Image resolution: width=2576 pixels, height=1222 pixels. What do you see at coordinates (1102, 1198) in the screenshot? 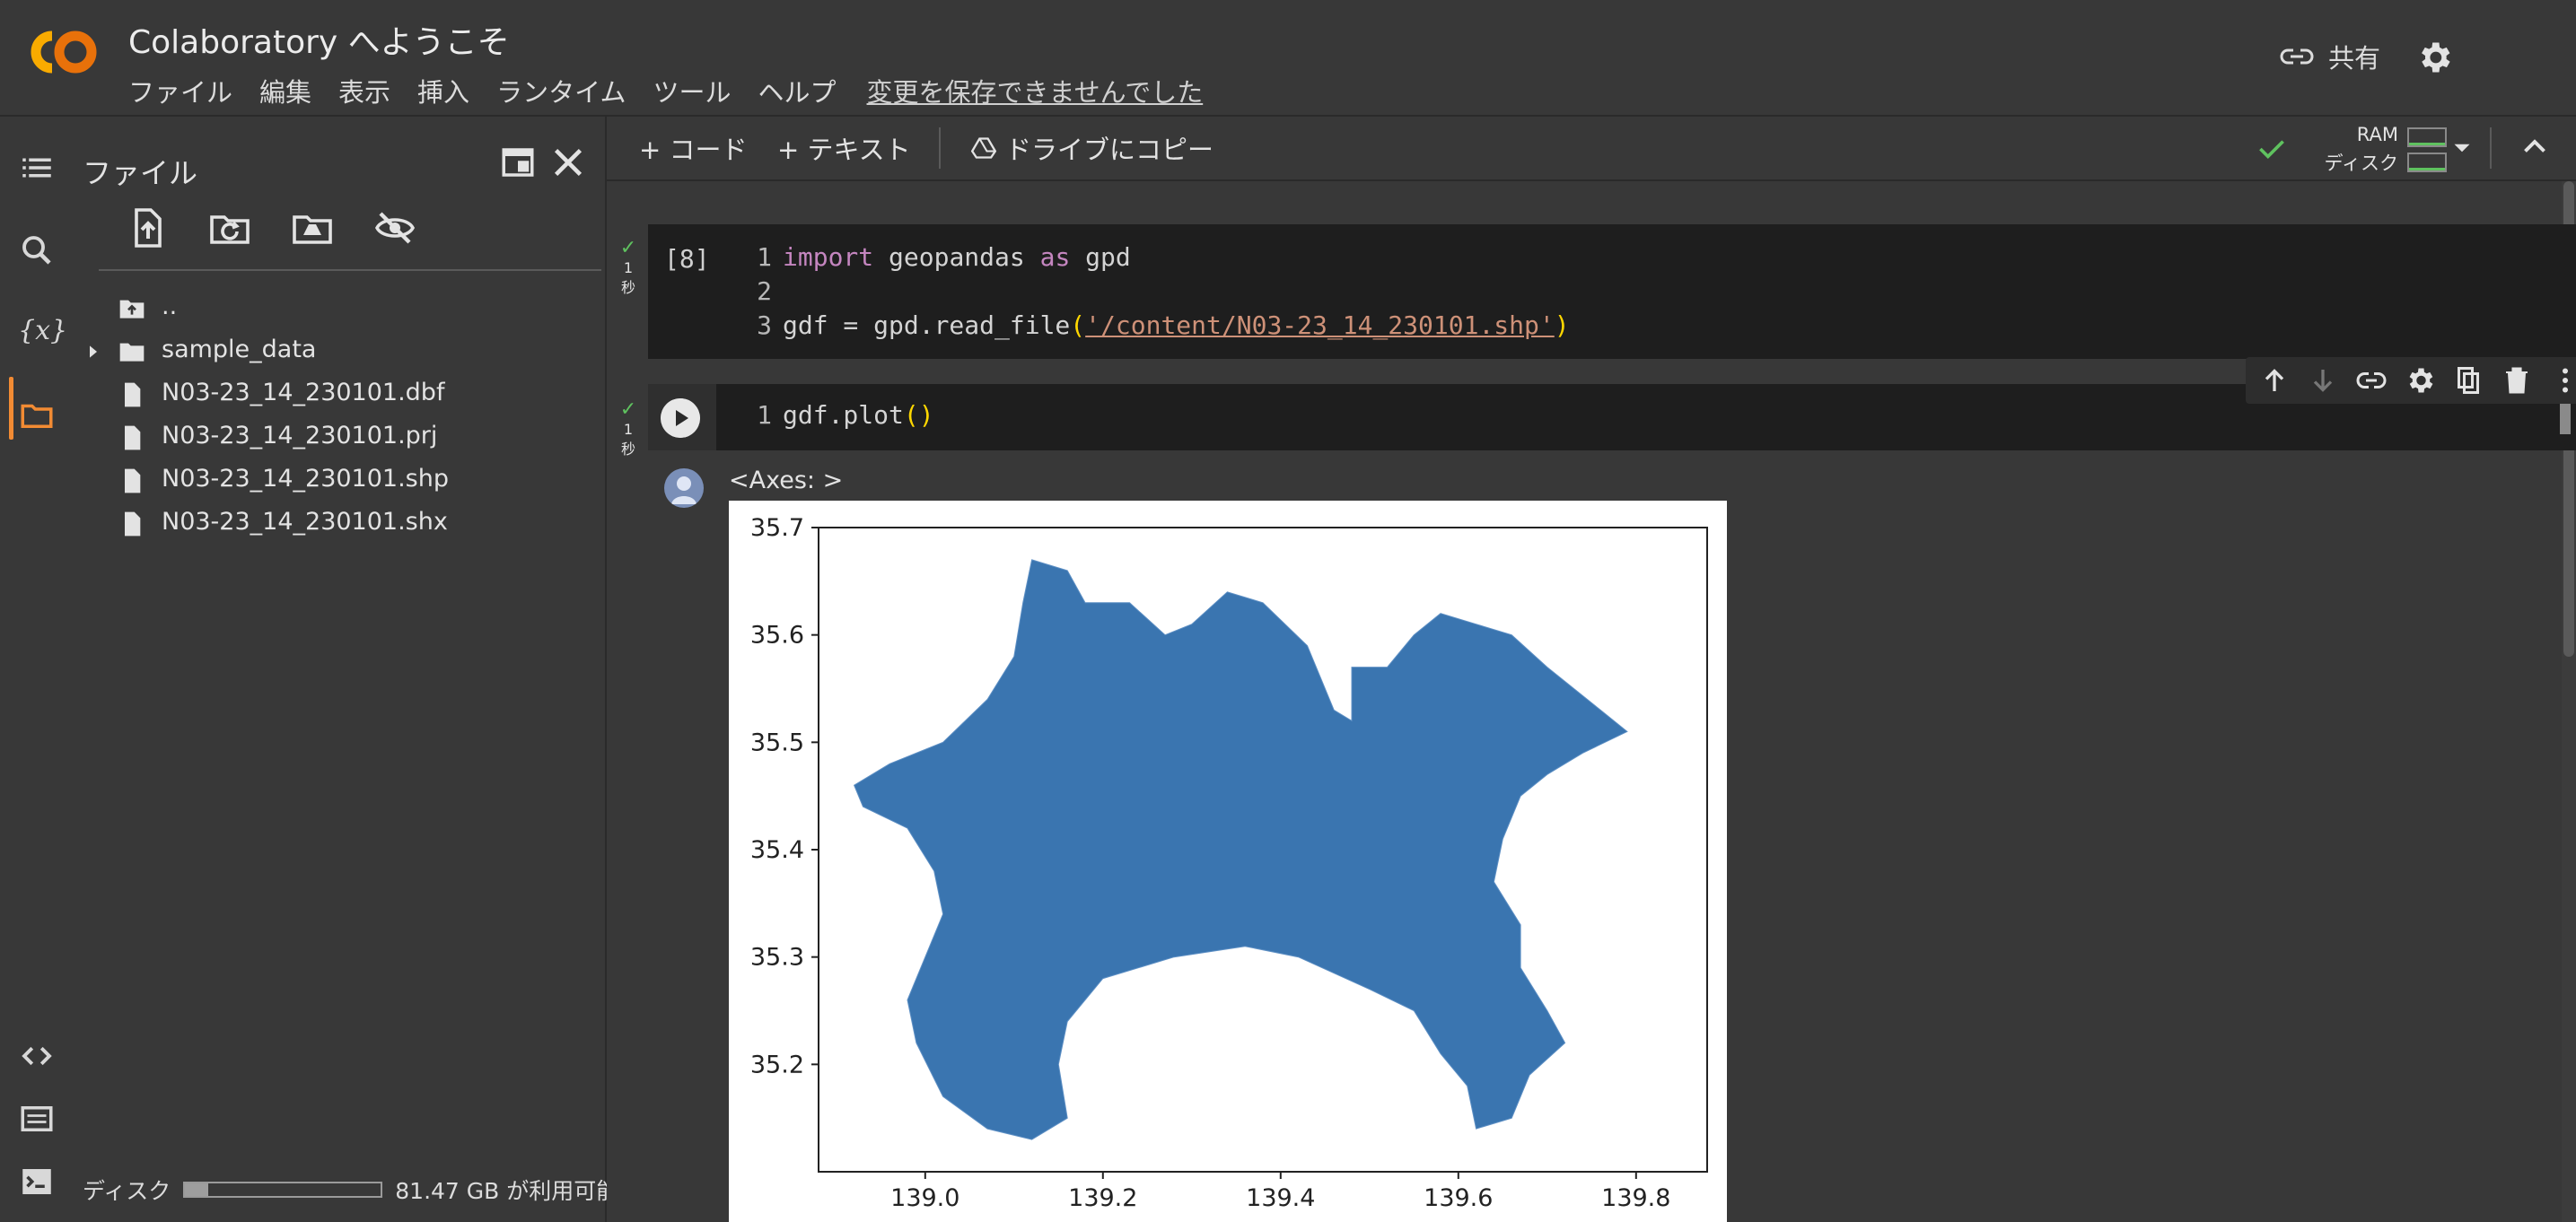
I see `x-tick-label: 139.2` at bounding box center [1102, 1198].